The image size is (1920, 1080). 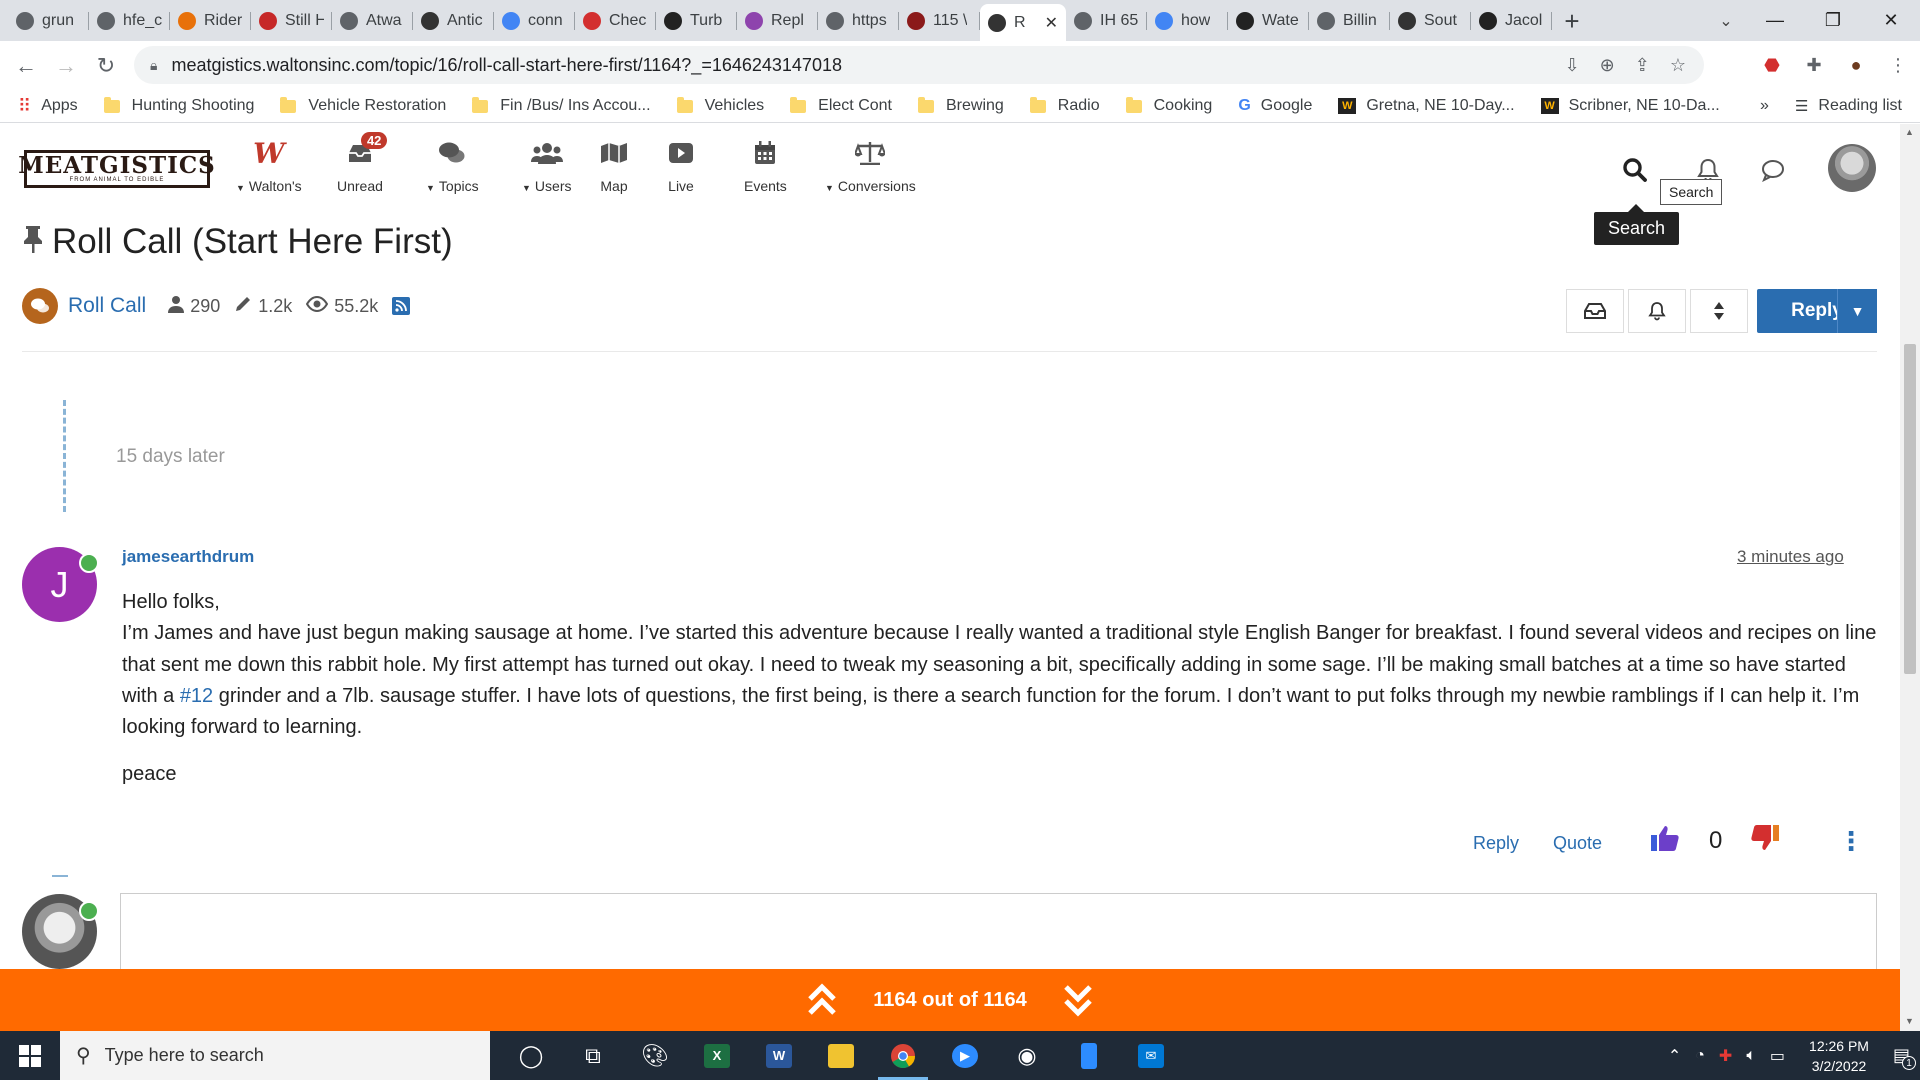 I want to click on close-window-button: ✕, so click(x=1891, y=20).